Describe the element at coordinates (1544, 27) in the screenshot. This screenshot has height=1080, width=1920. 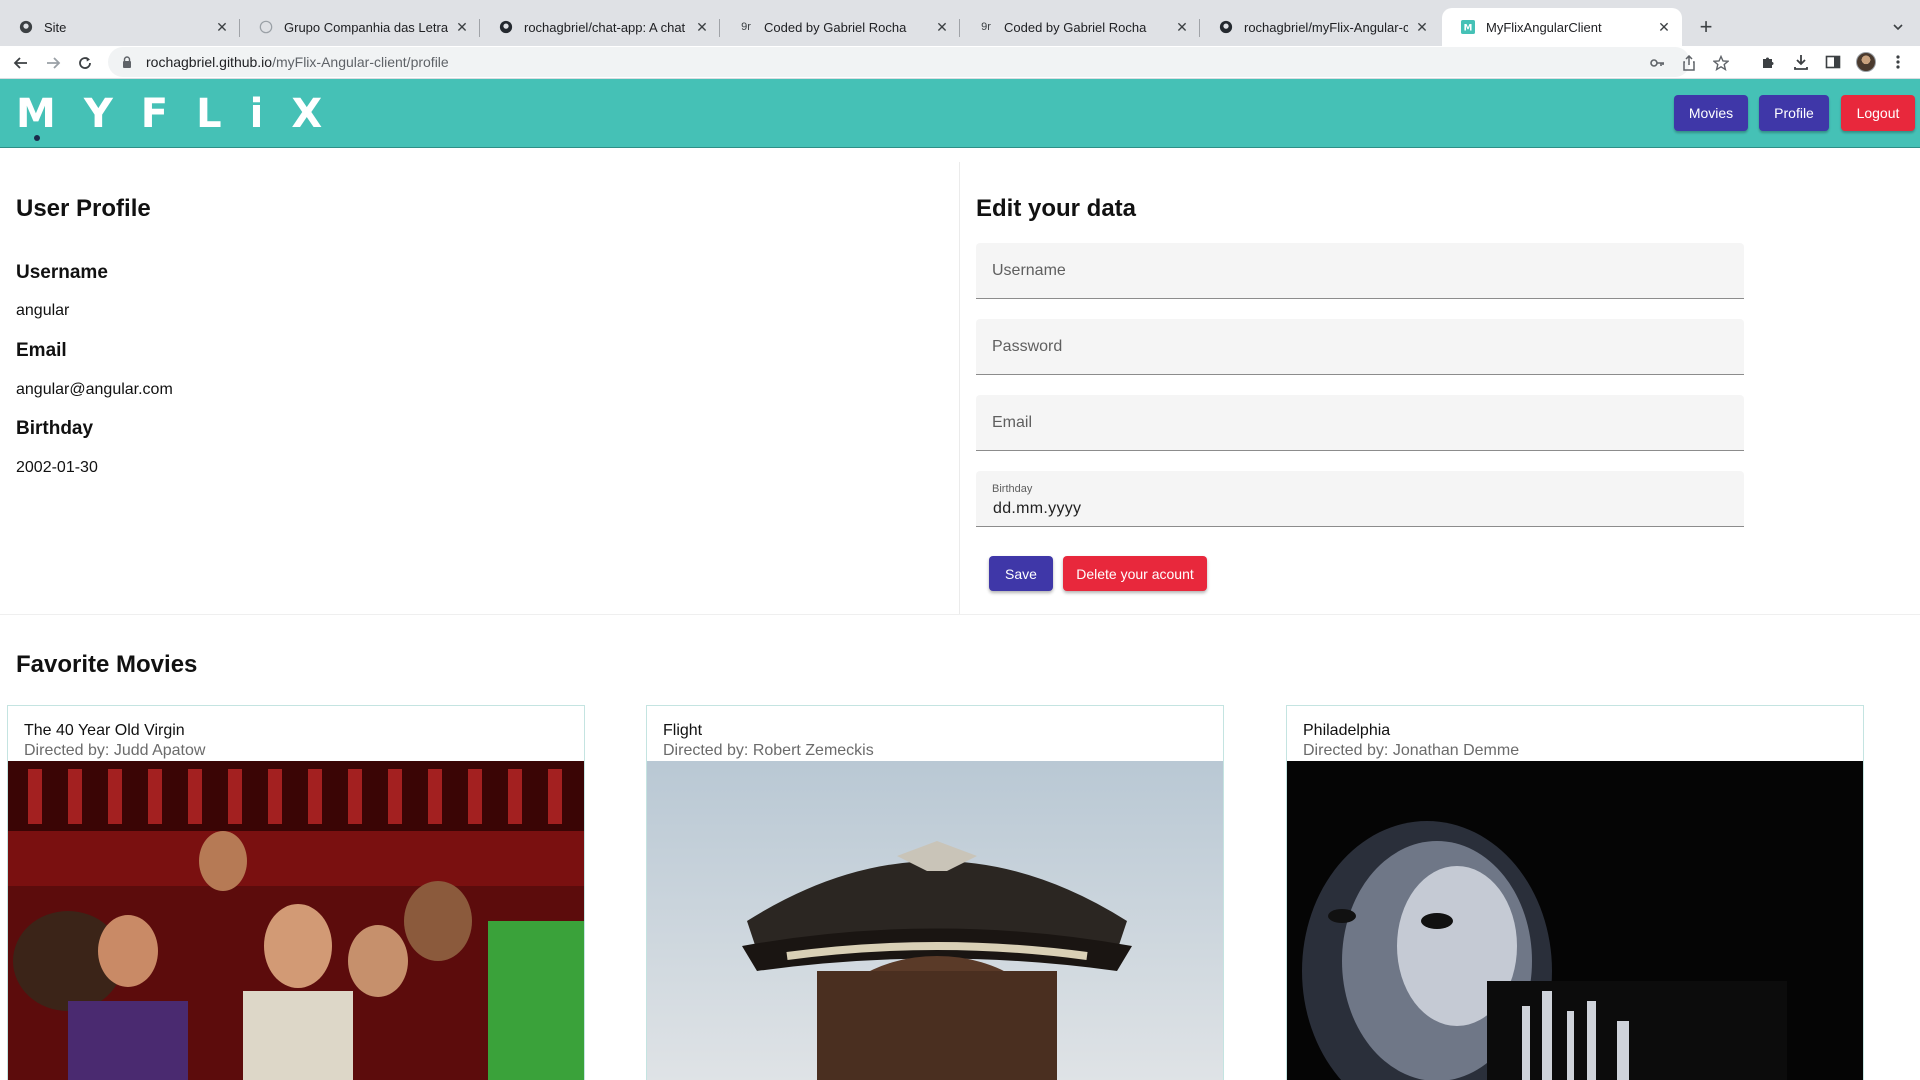
I see `tab-title: MyFlixAngularClient` at that location.